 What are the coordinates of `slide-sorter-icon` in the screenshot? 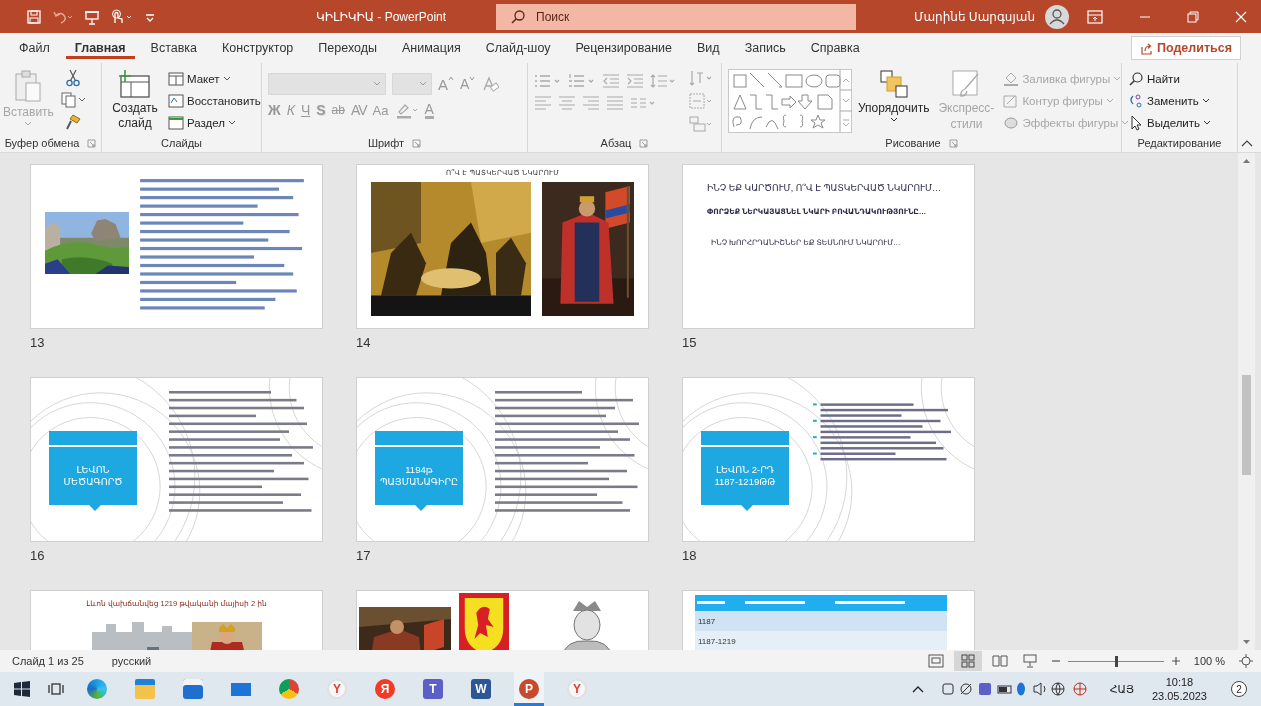 It's located at (967, 661).